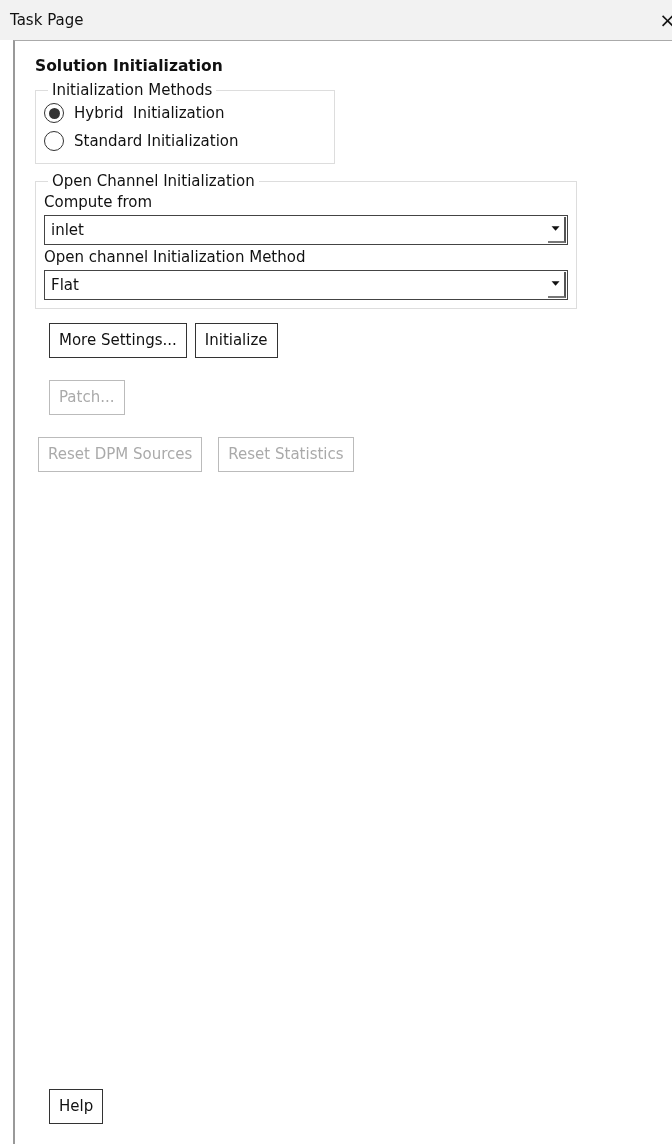 The image size is (672, 1144). What do you see at coordinates (236, 340) in the screenshot?
I see `push-button: Initialize` at bounding box center [236, 340].